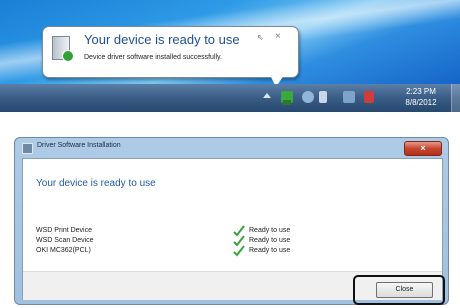 Image resolution: width=460 pixels, height=308 pixels. What do you see at coordinates (64, 230) in the screenshot?
I see `device-name: WSD Print Device` at bounding box center [64, 230].